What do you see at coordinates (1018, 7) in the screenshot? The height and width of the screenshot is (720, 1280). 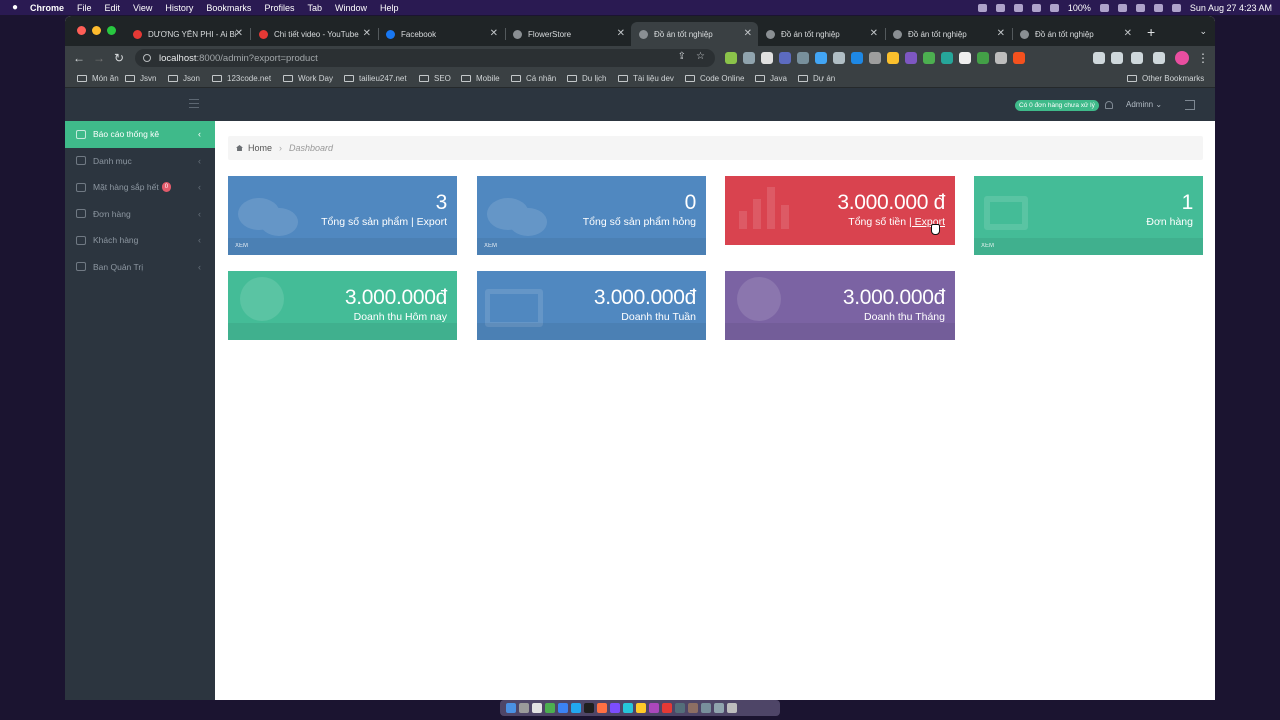 I see `cube-icon` at bounding box center [1018, 7].